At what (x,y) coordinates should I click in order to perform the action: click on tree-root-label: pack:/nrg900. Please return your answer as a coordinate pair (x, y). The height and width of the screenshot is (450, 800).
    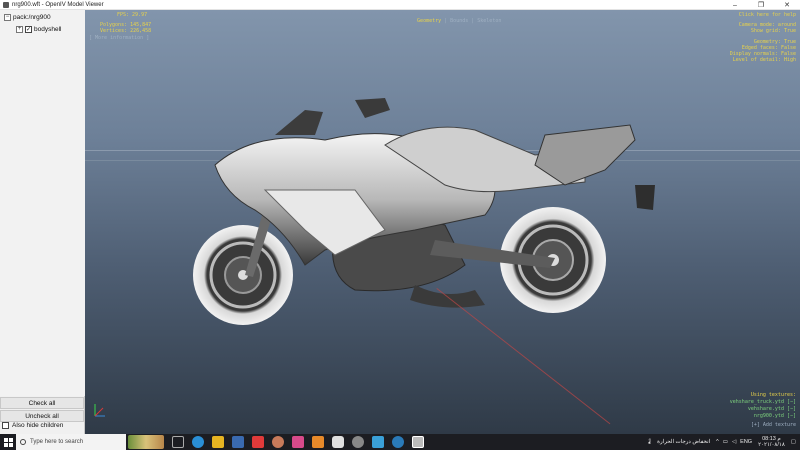
    Looking at the image, I should click on (32, 17).